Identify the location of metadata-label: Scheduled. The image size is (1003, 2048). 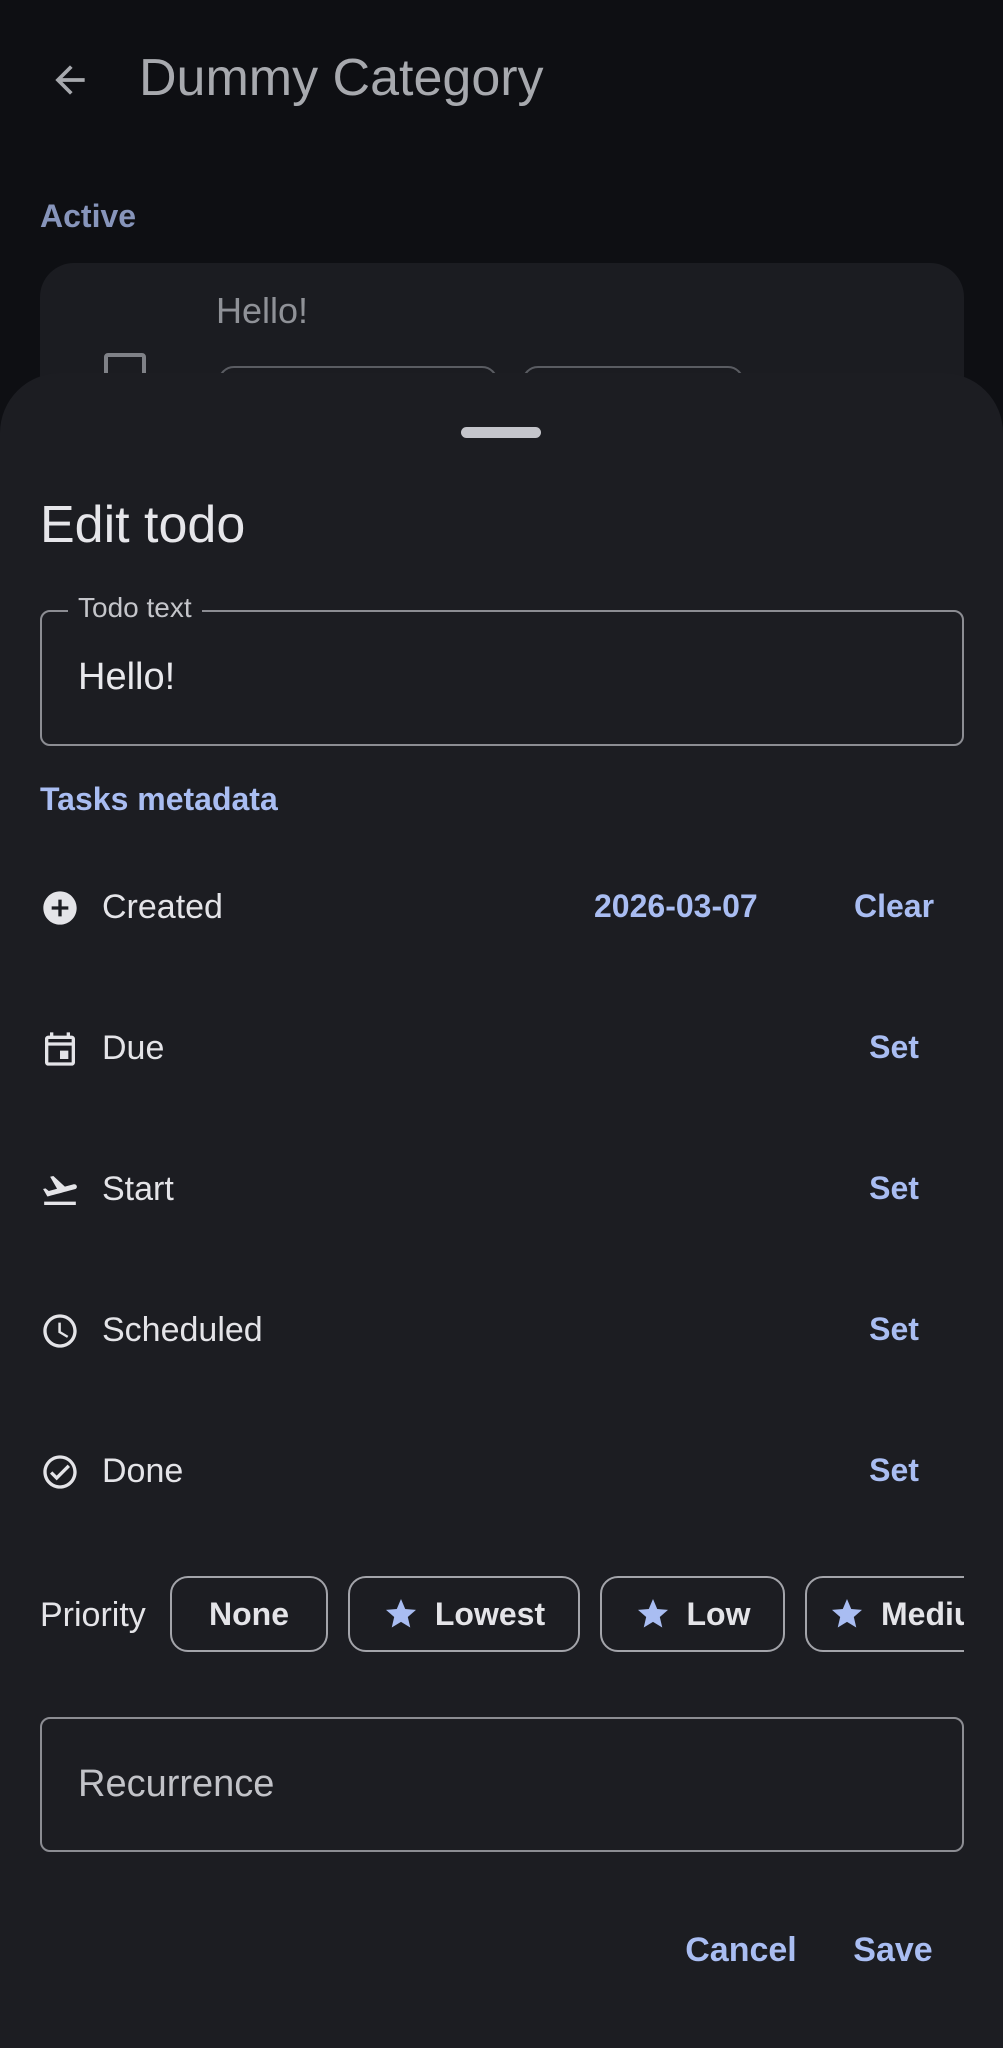
(182, 1330).